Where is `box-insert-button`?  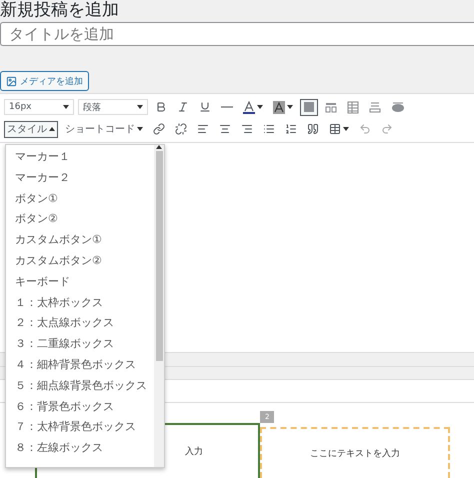 box-insert-button is located at coordinates (309, 107).